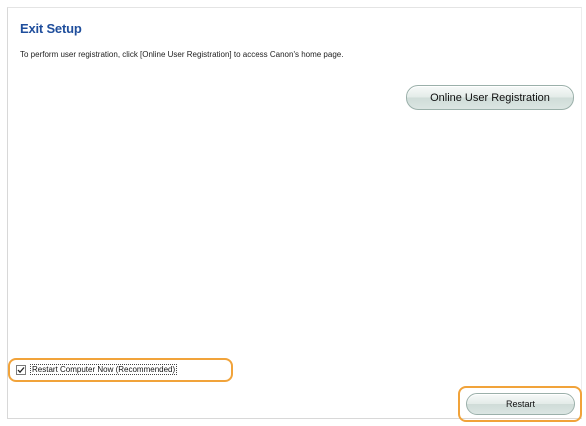 The image size is (586, 426). What do you see at coordinates (490, 97) in the screenshot?
I see `online-user-registration-button: Online User Registration` at bounding box center [490, 97].